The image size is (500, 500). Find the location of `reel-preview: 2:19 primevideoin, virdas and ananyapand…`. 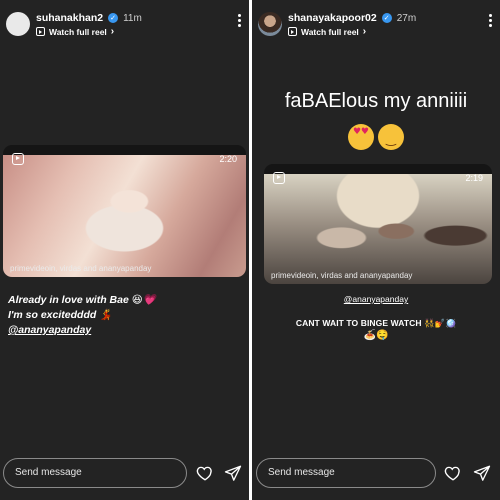

reel-preview: 2:19 primevideoin, virdas and ananyapand… is located at coordinates (378, 224).